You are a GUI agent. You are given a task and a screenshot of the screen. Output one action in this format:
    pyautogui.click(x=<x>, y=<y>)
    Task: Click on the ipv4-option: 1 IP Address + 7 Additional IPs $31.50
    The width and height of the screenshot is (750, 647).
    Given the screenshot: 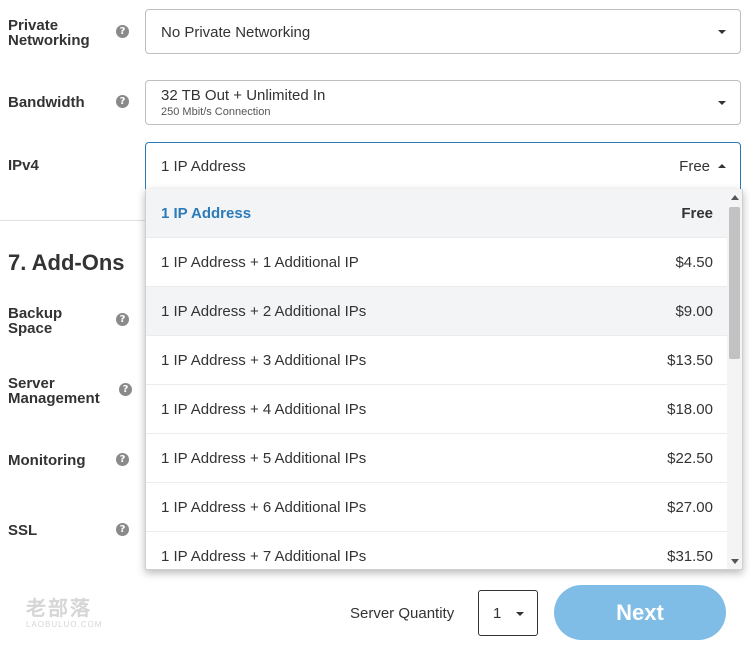 What is the action you would take?
    pyautogui.click(x=437, y=550)
    